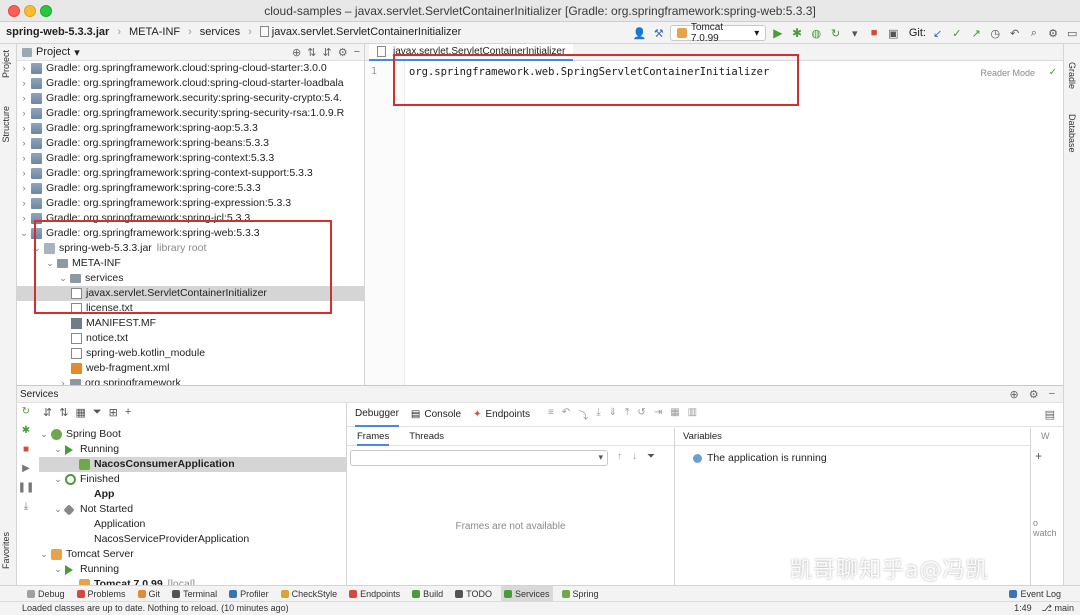 This screenshot has width=1080, height=615. Describe the element at coordinates (26, 506) in the screenshot. I see `step-icon: ⤓` at that location.